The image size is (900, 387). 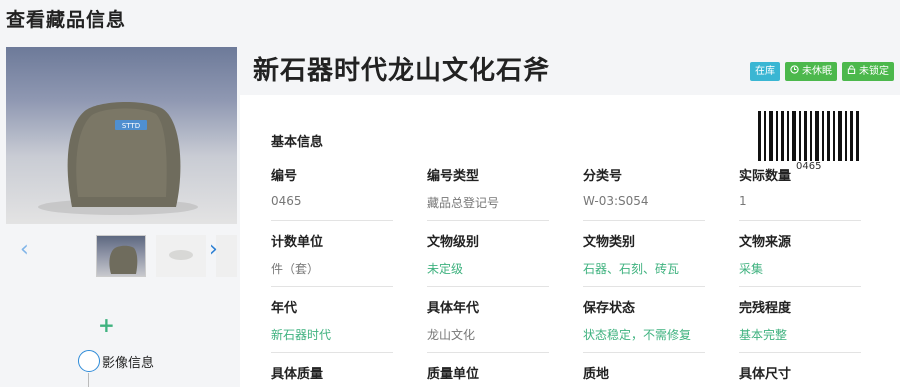 I want to click on artifact-label-tag: STTD, so click(x=131, y=126).